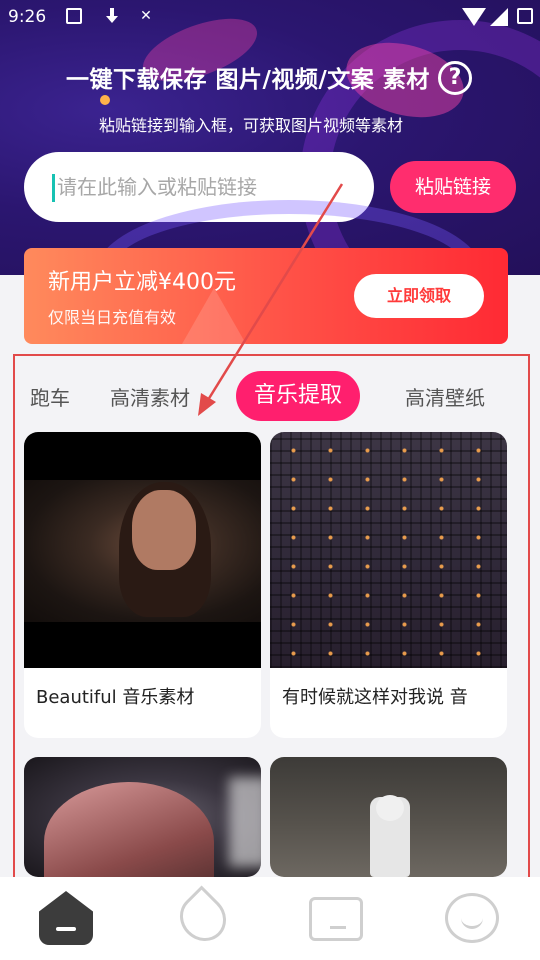  I want to click on promo-title: 新用户立减¥400元, so click(142, 282).